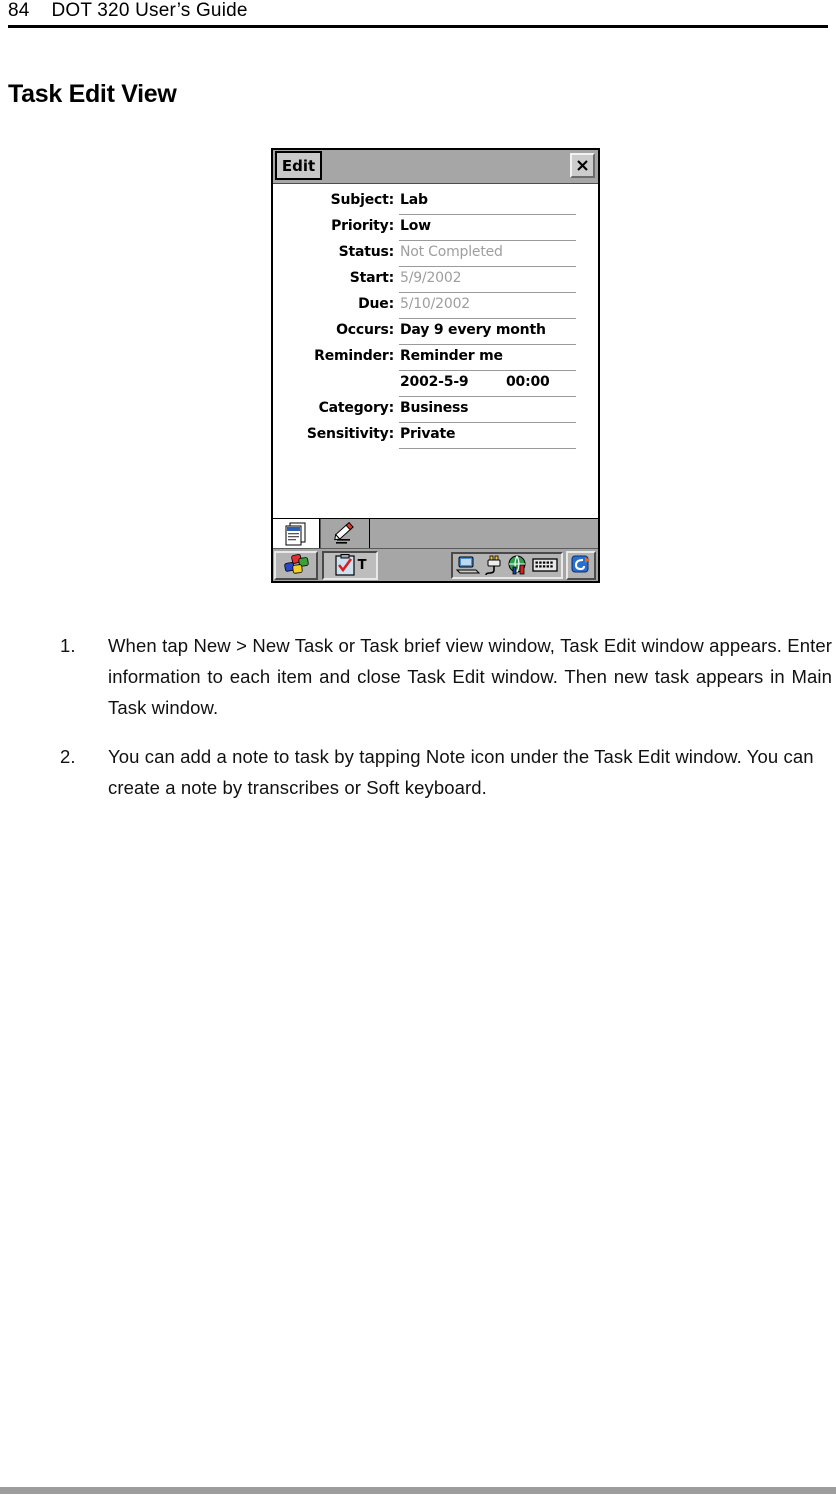  What do you see at coordinates (484, 533) in the screenshot?
I see `tool-strip-empty` at bounding box center [484, 533].